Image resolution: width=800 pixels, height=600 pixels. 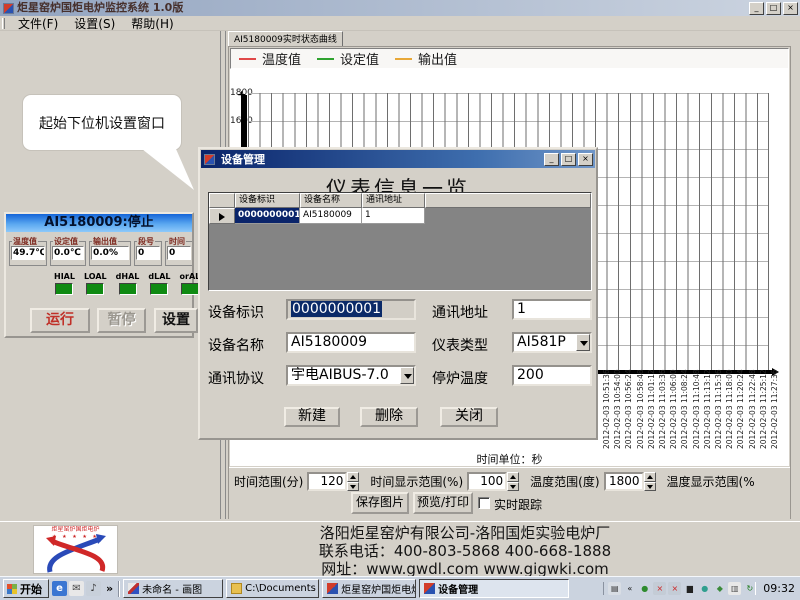 I want to click on signal-strength-icon: ▆, so click(x=689, y=588).